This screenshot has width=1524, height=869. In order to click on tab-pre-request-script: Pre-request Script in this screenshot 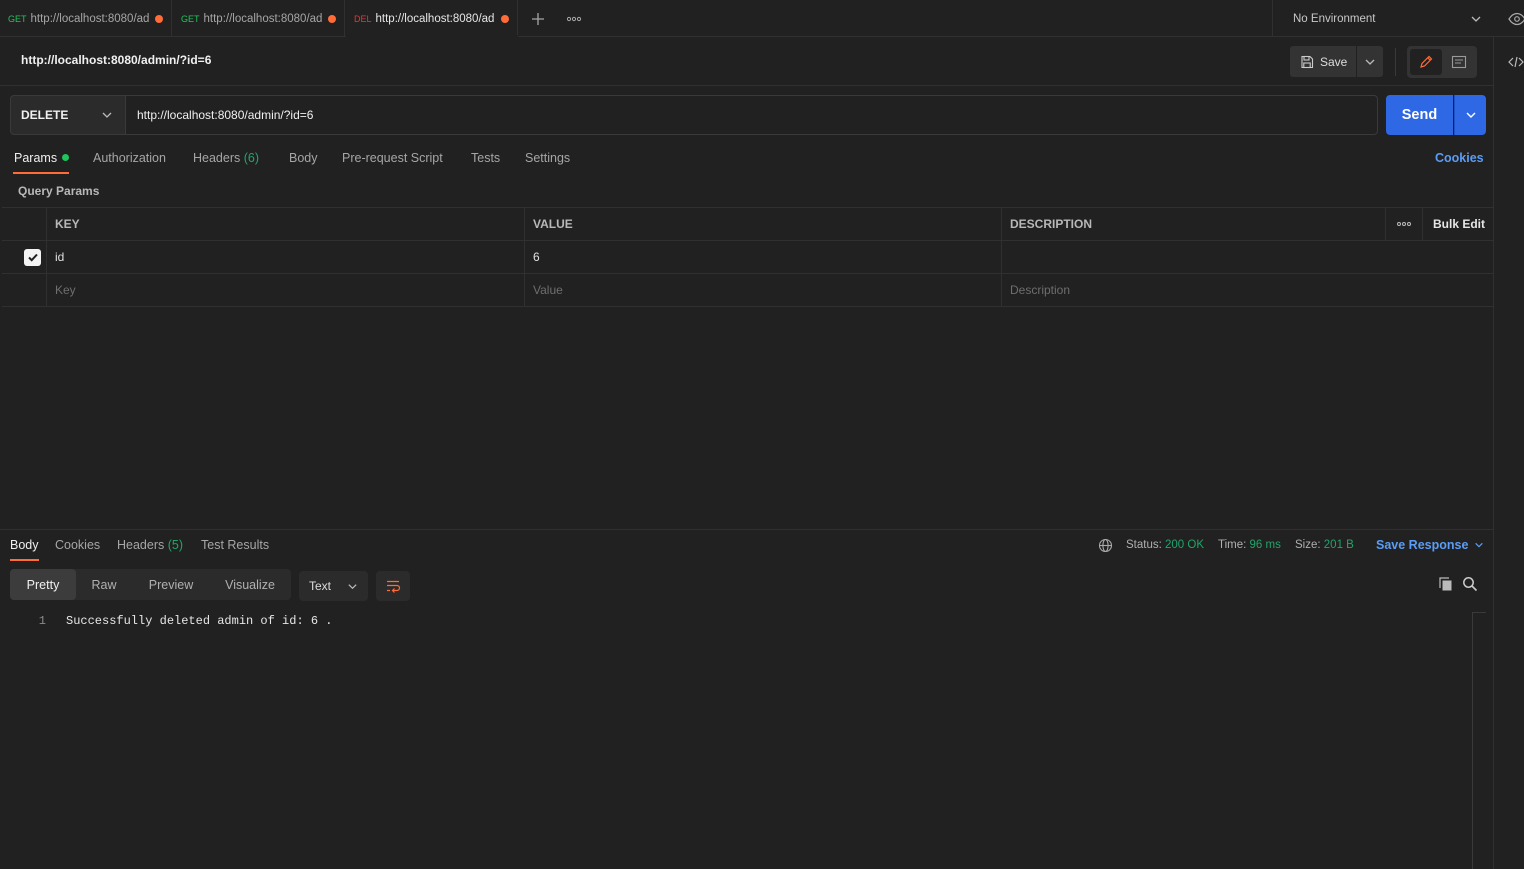, I will do `click(392, 163)`.